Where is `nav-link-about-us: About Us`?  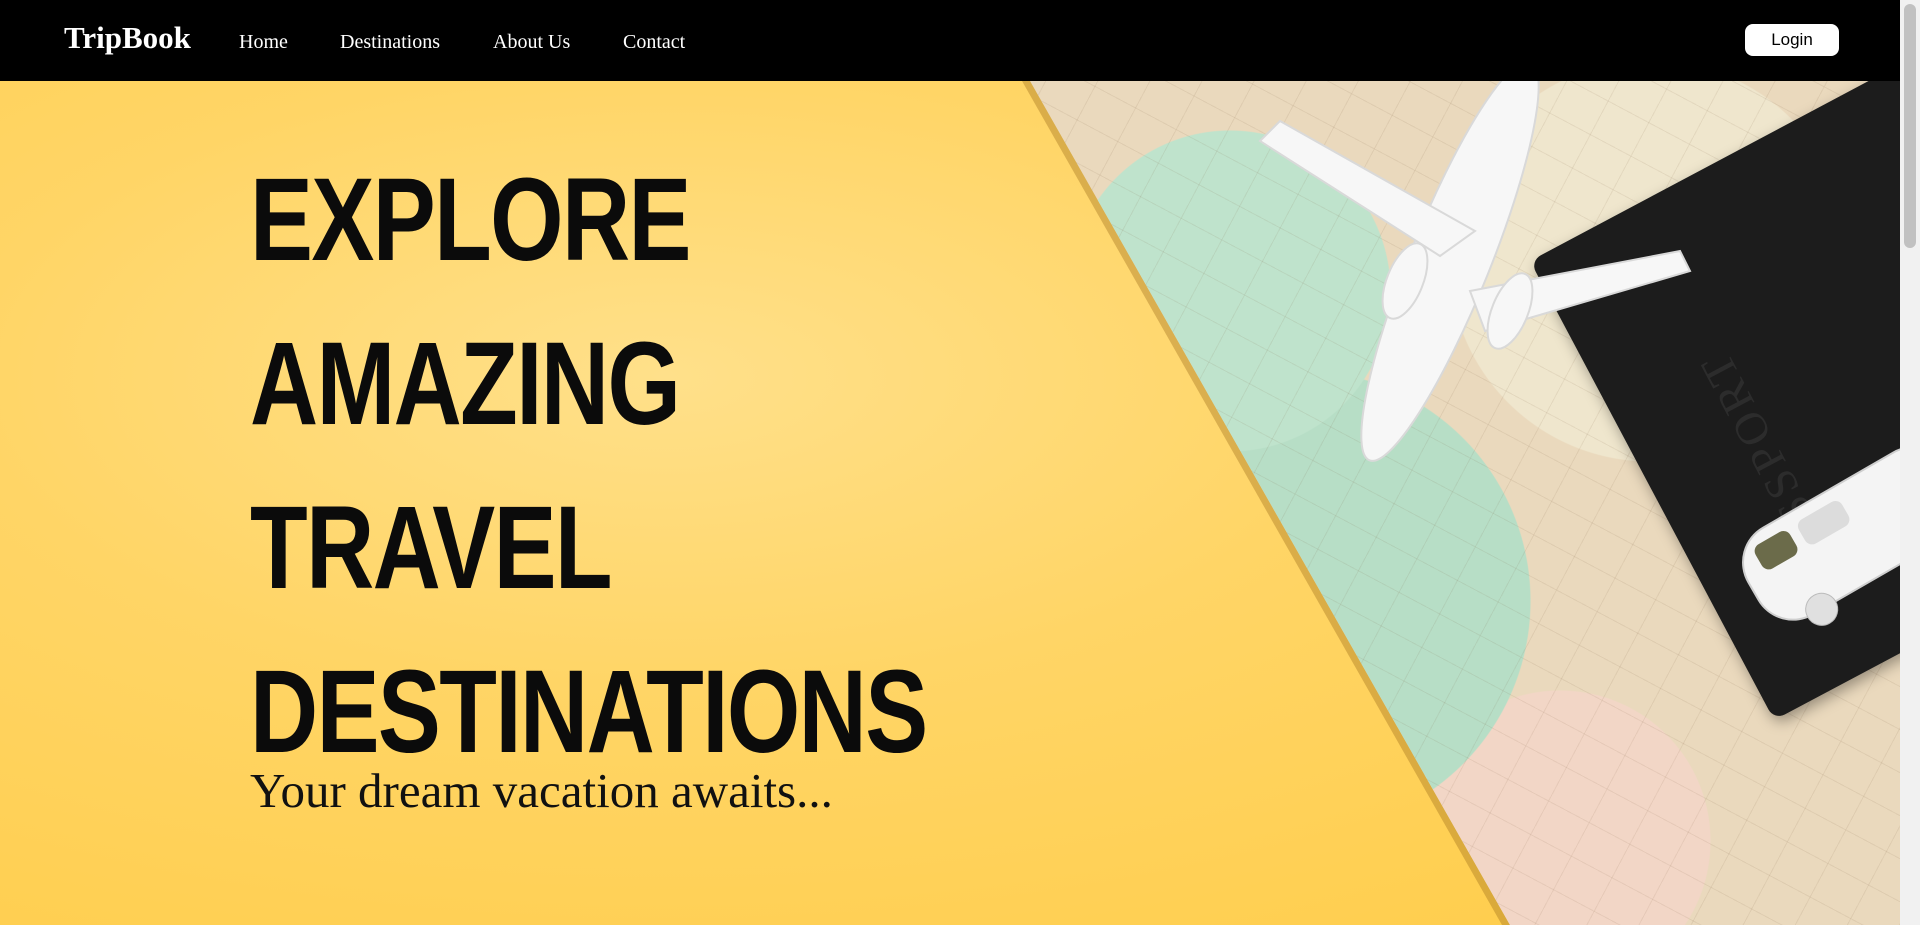
nav-link-about-us: About Us is located at coordinates (531, 42).